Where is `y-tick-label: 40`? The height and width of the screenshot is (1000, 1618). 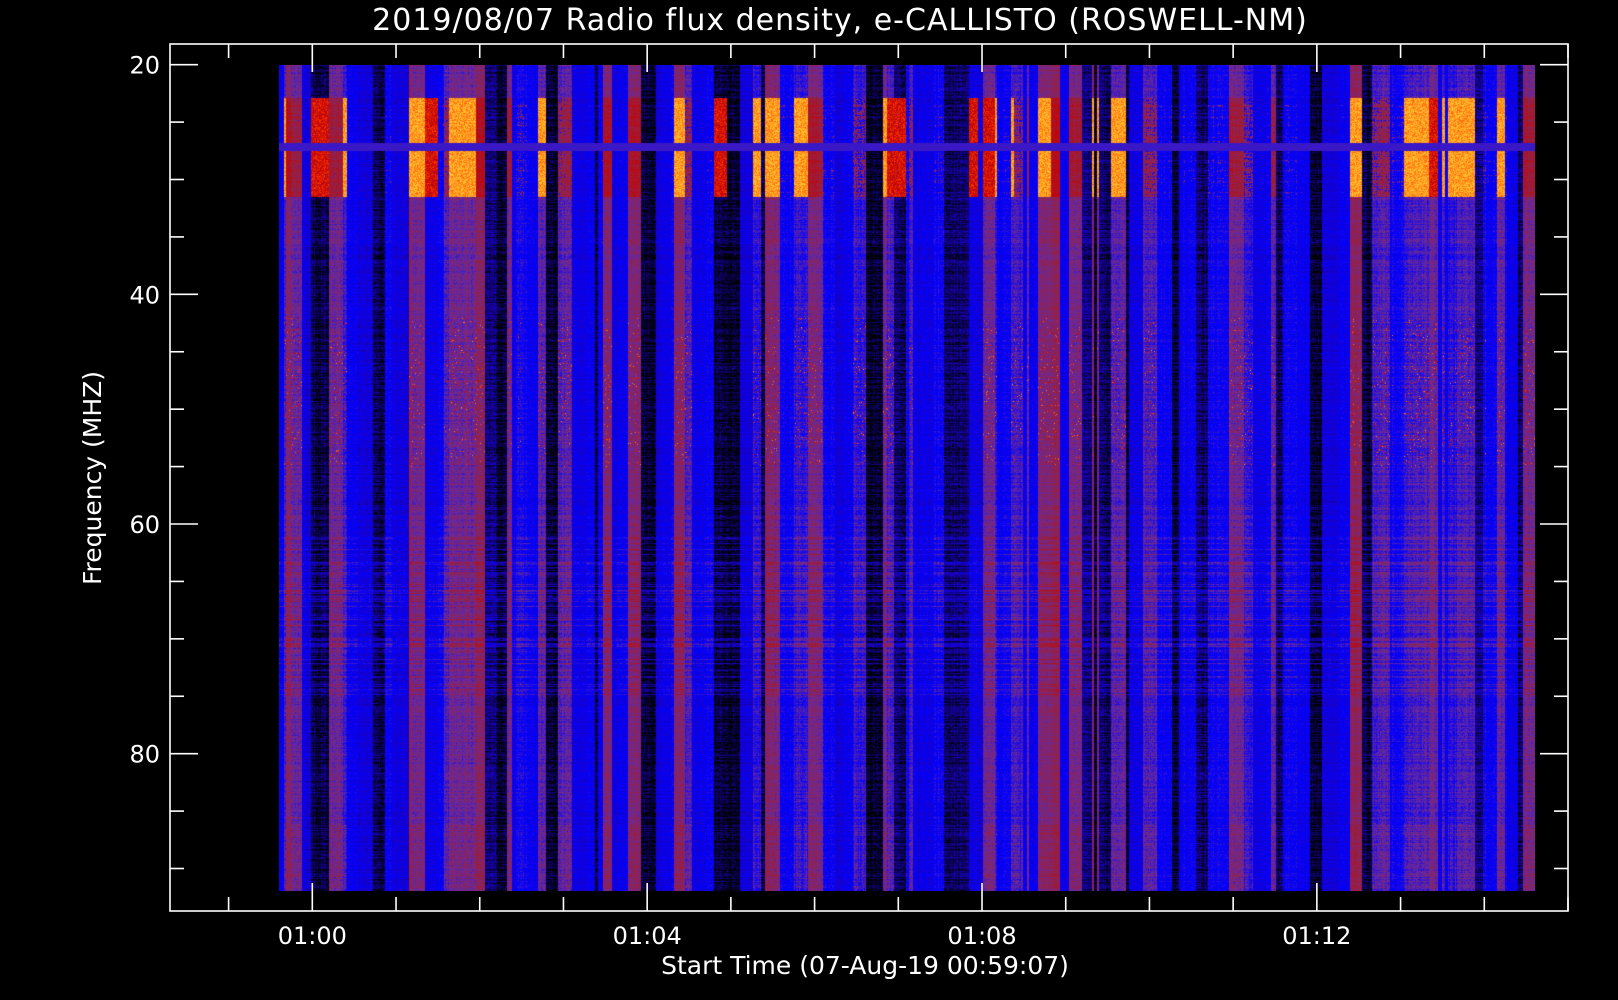
y-tick-label: 40 is located at coordinates (144, 295).